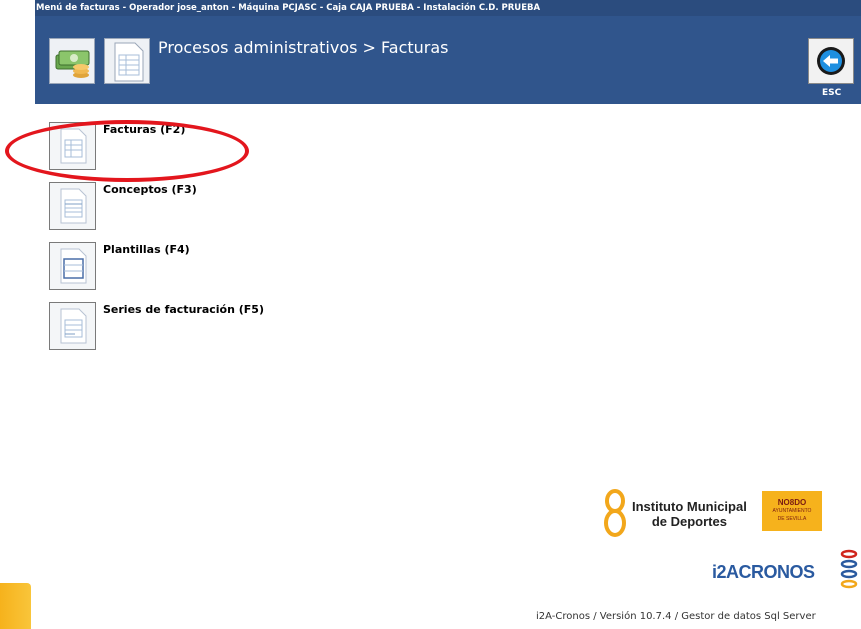 The image size is (861, 629). What do you see at coordinates (17, 314) in the screenshot?
I see `left-strip` at bounding box center [17, 314].